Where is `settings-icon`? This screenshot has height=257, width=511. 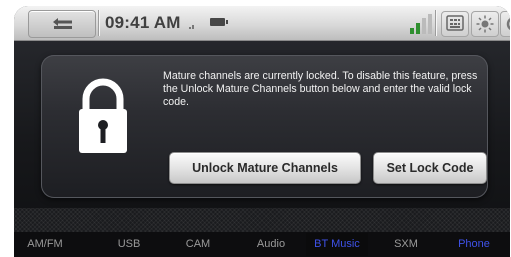 settings-icon is located at coordinates (508, 24).